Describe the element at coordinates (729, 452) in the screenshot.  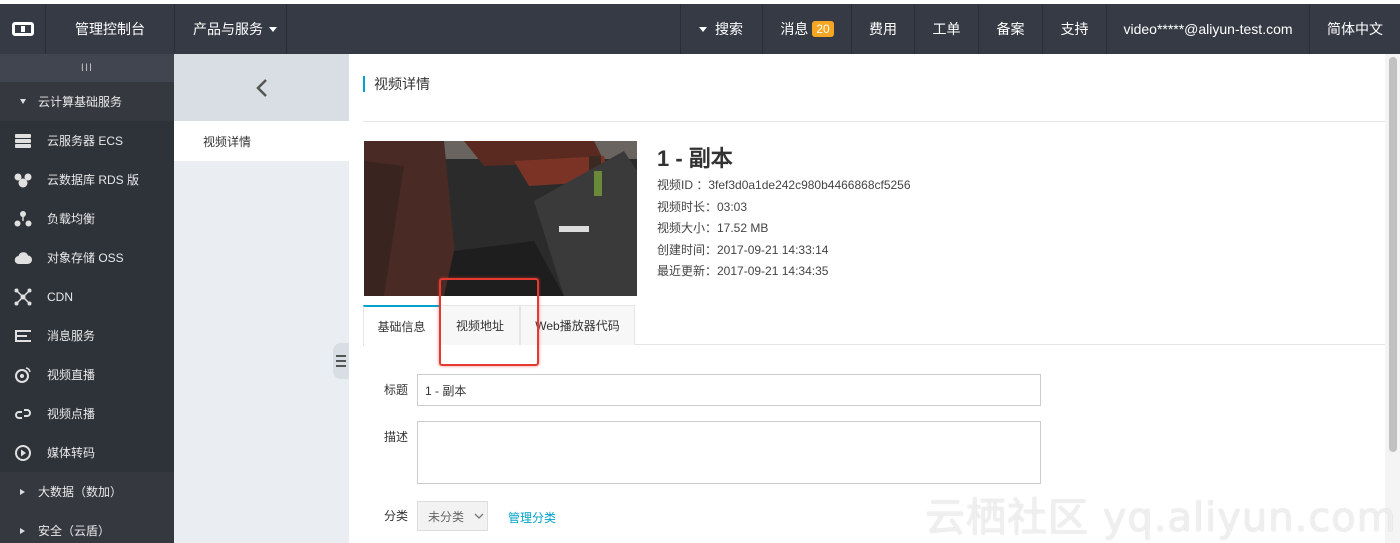
I see `description-textarea` at that location.